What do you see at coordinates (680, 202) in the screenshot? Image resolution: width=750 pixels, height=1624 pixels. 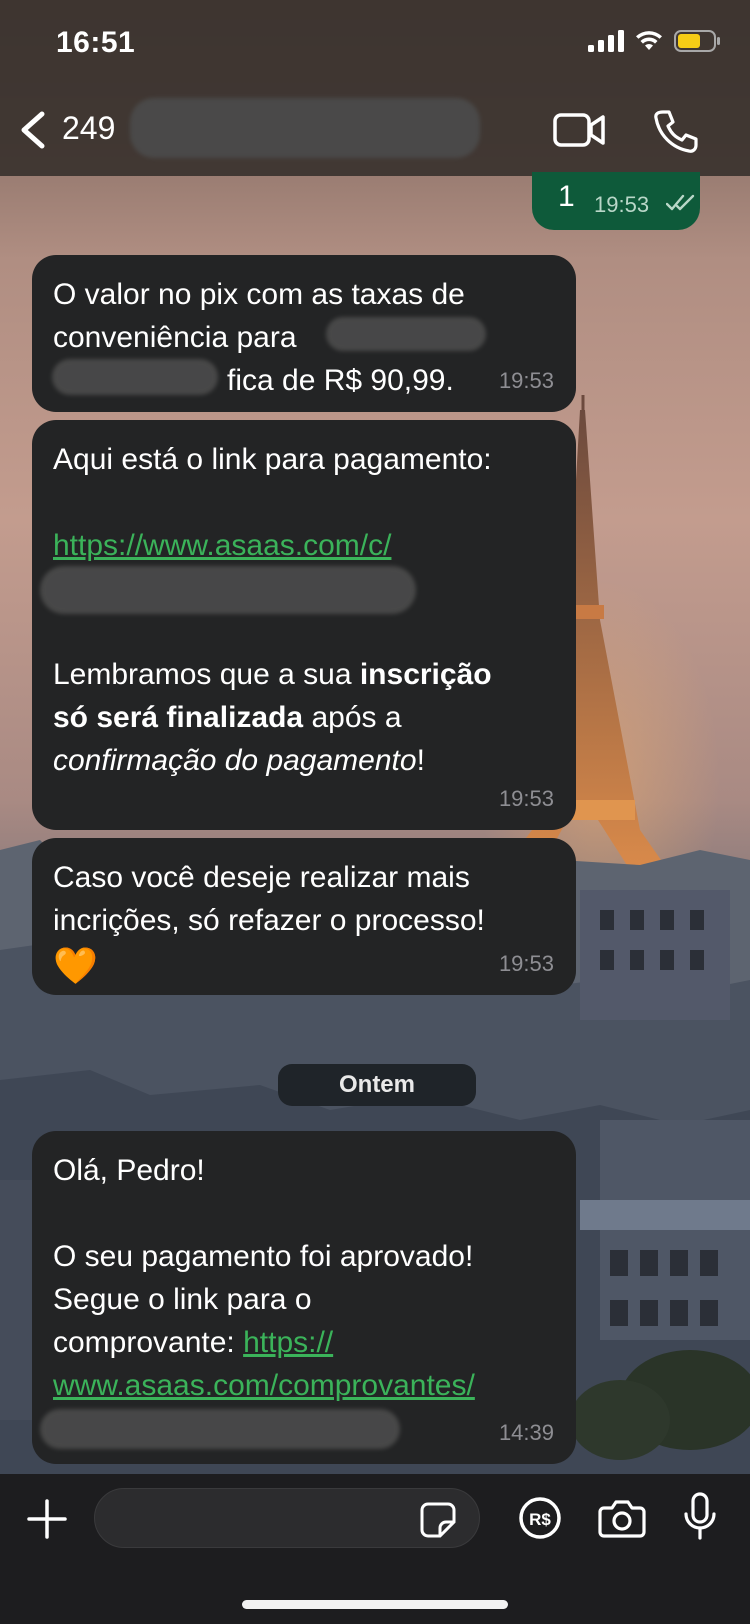 I see `read-ticks-icon` at bounding box center [680, 202].